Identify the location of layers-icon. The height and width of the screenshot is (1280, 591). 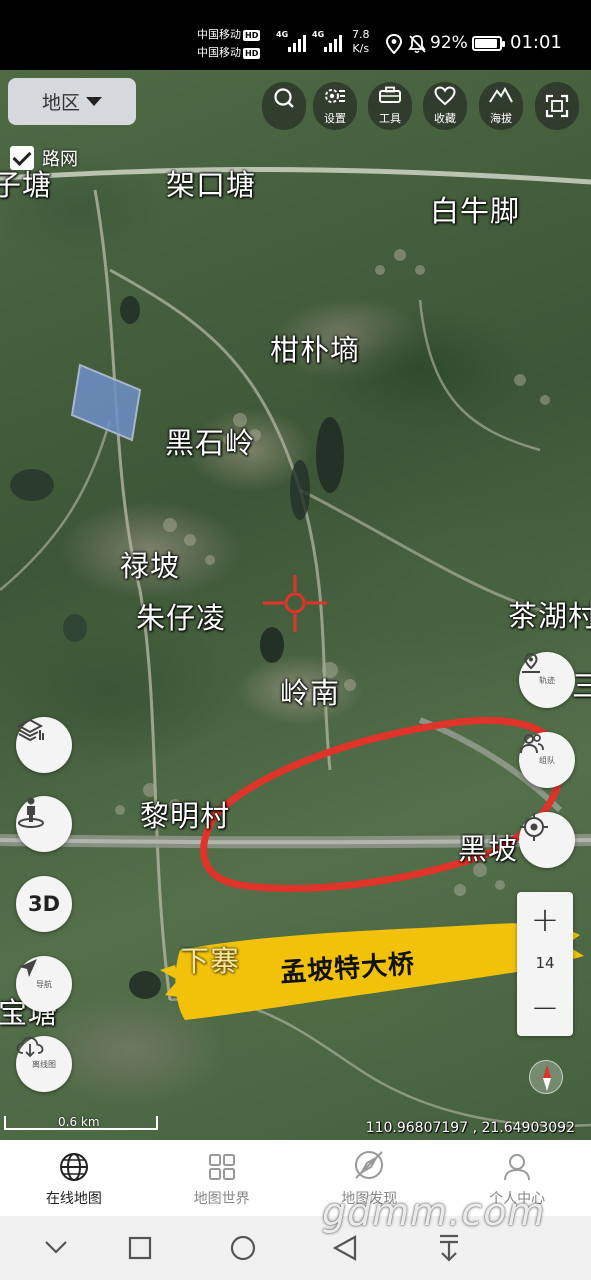
(30, 730).